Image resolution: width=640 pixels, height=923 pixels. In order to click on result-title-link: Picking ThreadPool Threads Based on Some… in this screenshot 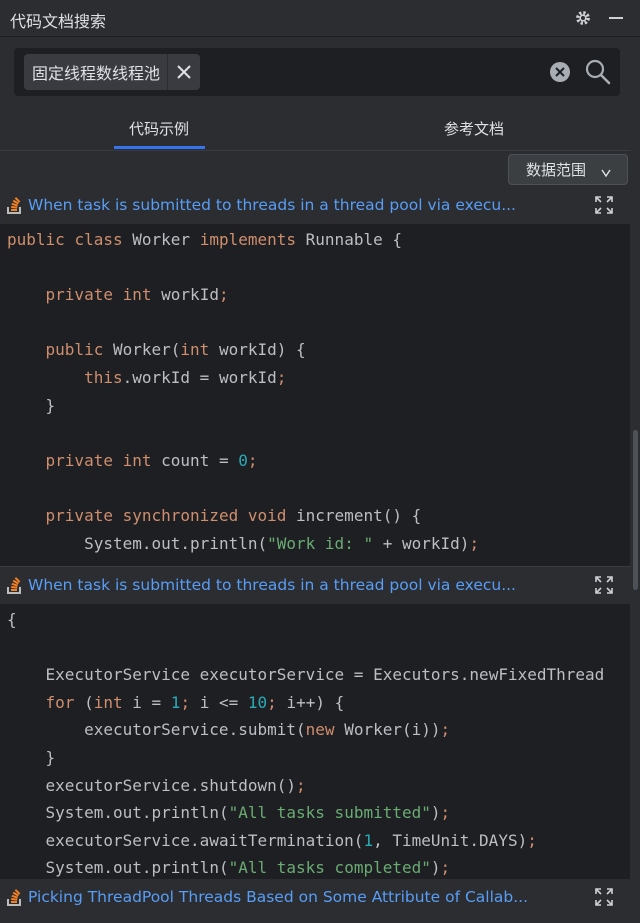, I will do `click(278, 897)`.